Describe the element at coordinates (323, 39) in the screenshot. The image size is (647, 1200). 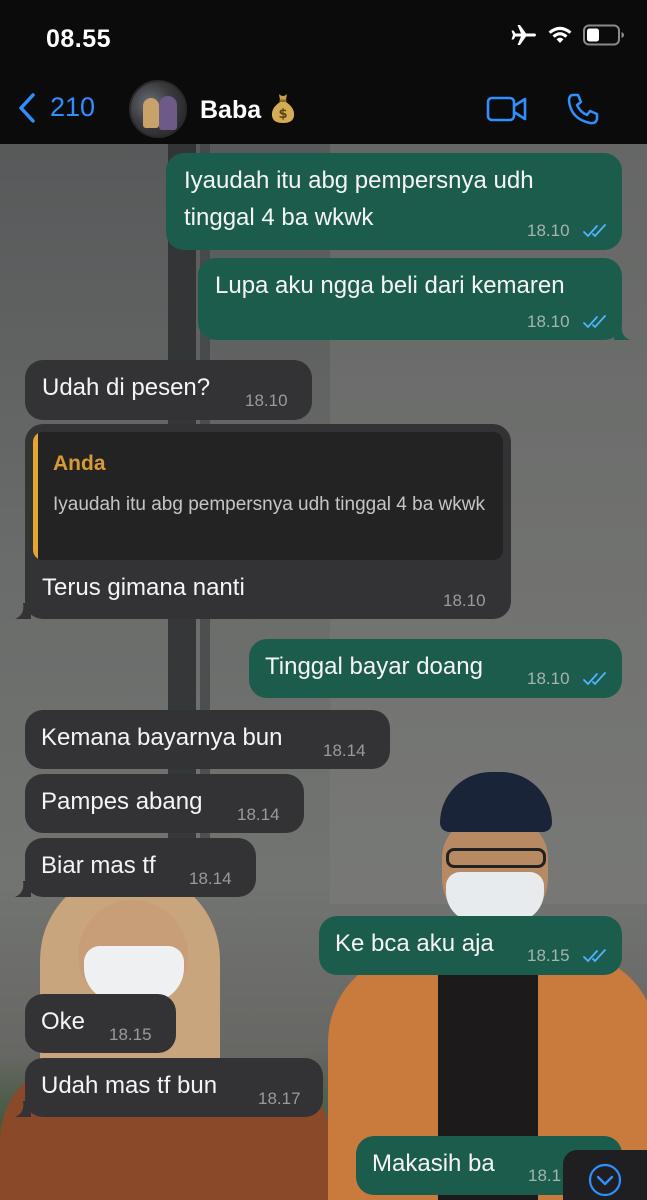
I see `status-bar: 08.55` at that location.